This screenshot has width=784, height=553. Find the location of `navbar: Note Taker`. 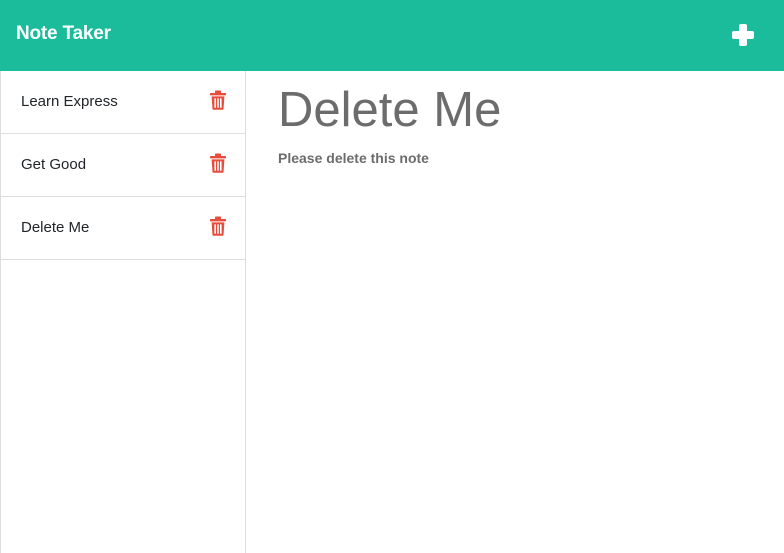

navbar: Note Taker is located at coordinates (392, 35).